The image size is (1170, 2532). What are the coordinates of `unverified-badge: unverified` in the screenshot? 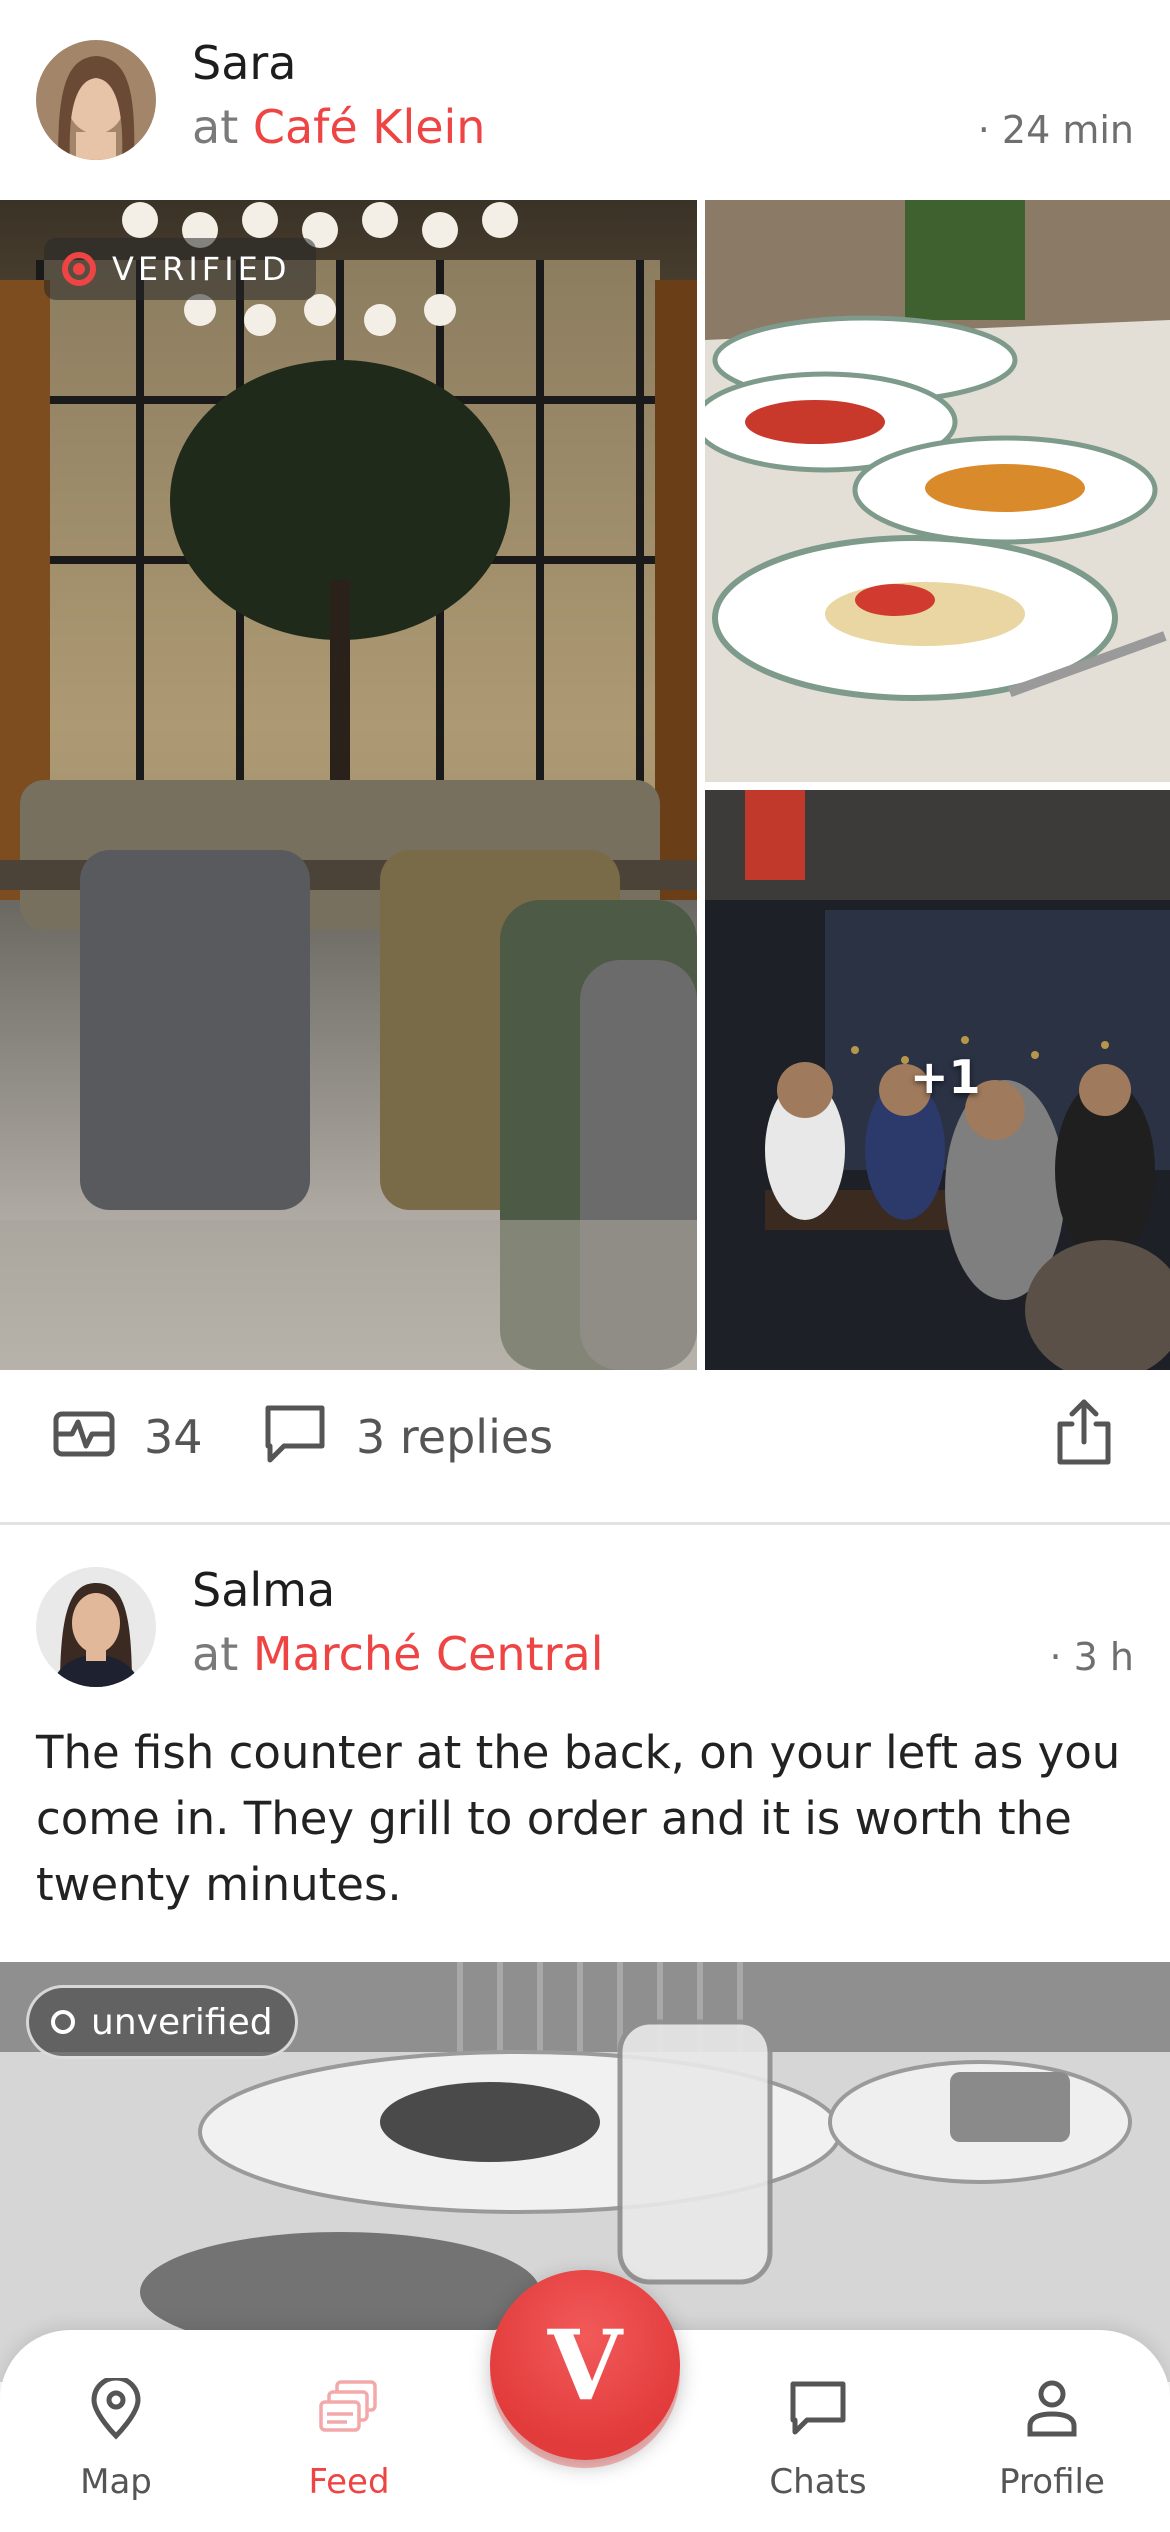 It's located at (162, 2022).